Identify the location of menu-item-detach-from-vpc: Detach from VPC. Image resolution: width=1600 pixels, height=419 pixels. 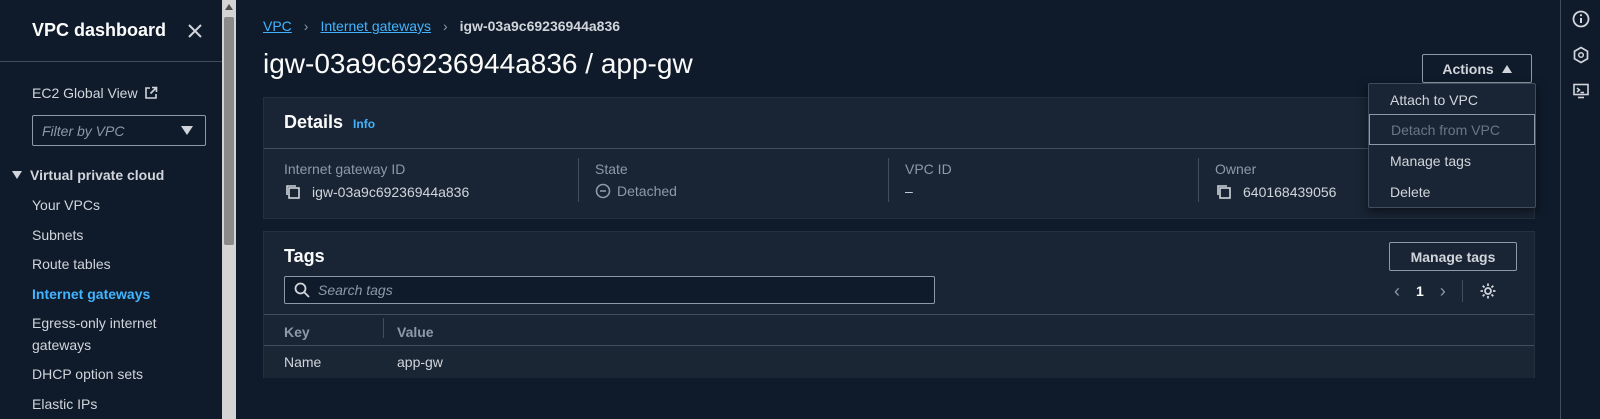
(1452, 129).